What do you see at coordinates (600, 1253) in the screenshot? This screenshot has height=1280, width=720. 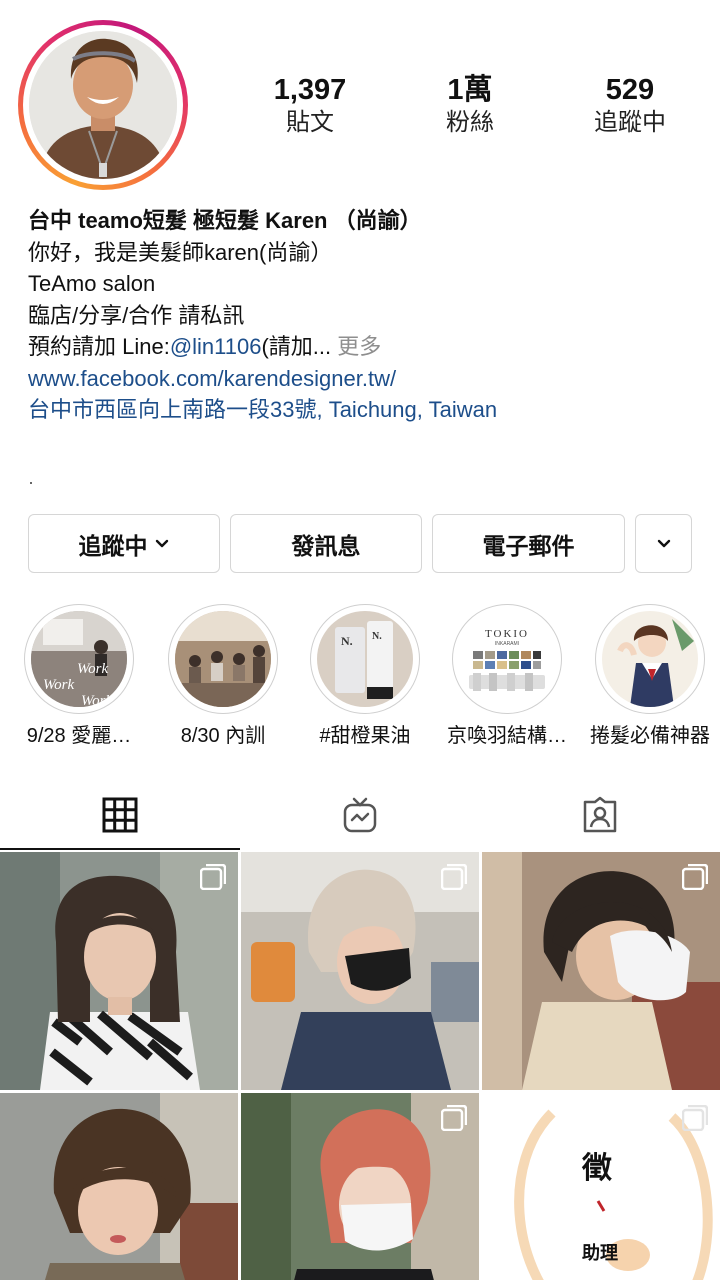 I see `post-text-2: 助理` at bounding box center [600, 1253].